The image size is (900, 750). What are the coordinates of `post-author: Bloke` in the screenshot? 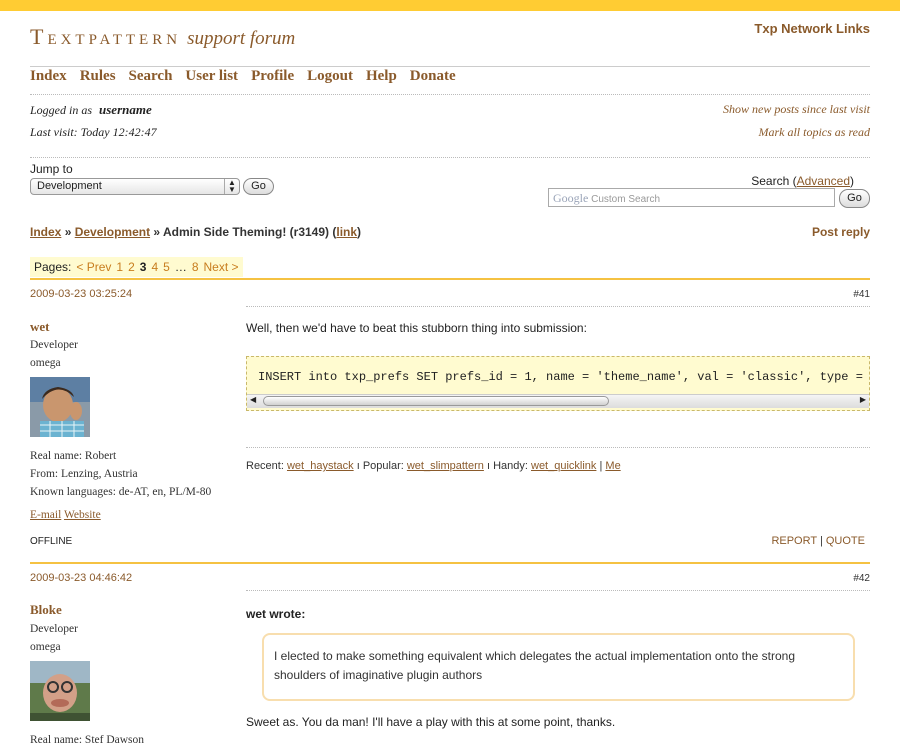 It's located at (46, 610).